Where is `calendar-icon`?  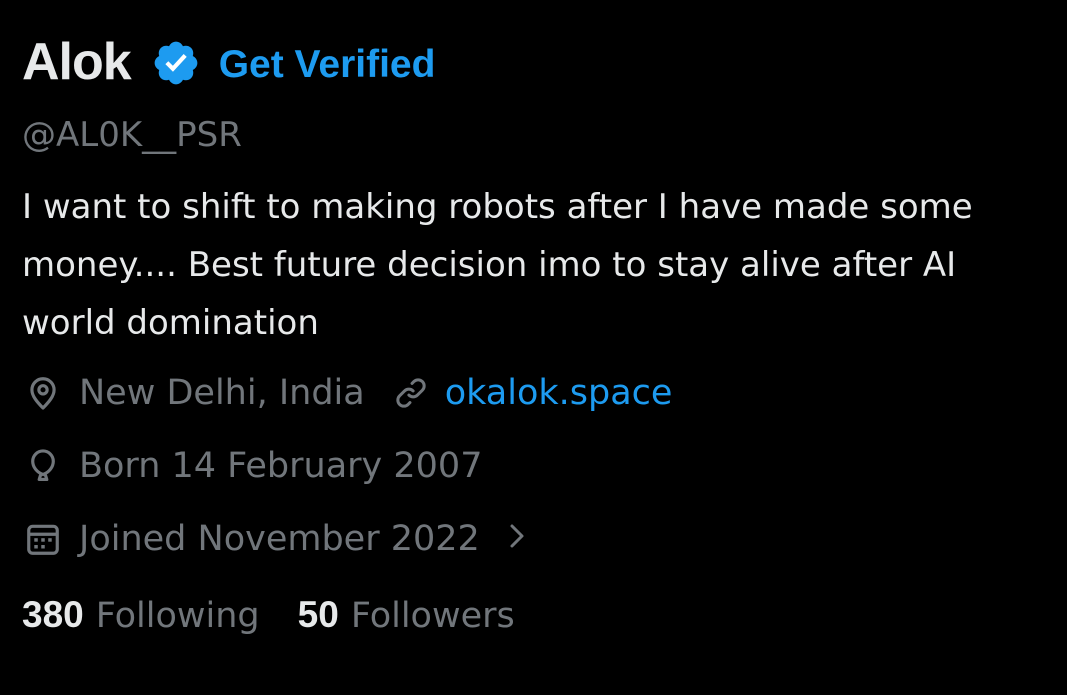
calendar-icon is located at coordinates (43, 539).